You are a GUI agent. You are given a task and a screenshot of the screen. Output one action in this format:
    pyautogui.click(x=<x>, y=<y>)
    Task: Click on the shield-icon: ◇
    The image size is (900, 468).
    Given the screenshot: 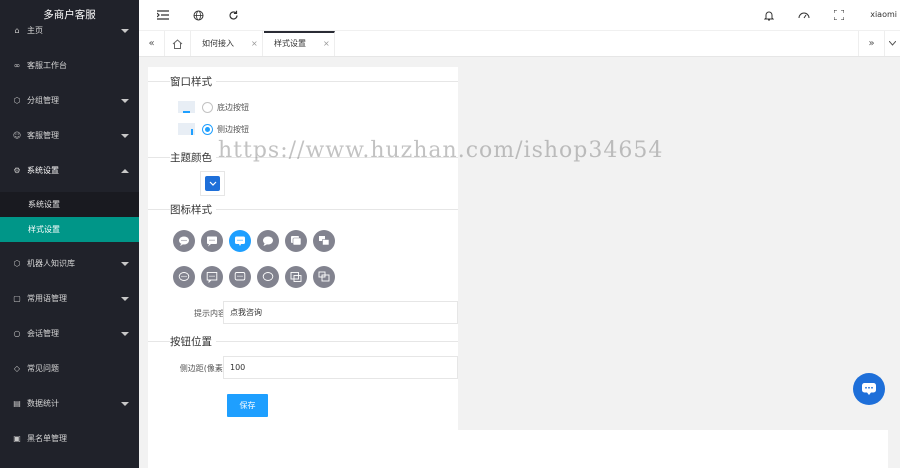 What is the action you would take?
    pyautogui.click(x=17, y=368)
    